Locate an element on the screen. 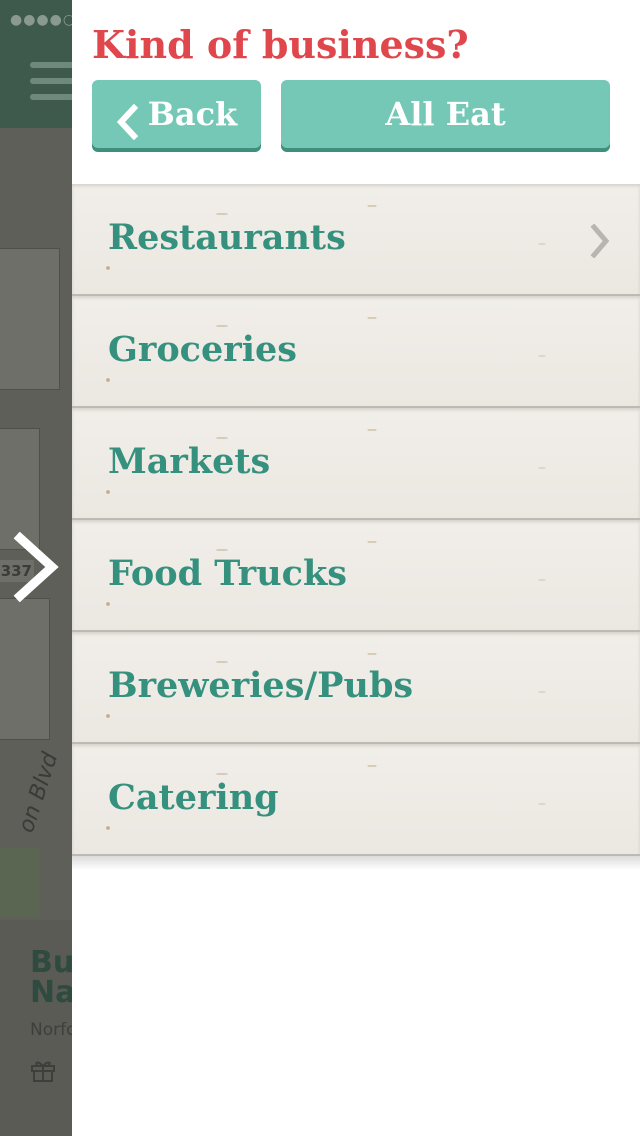  list-bottom-shadow is located at coordinates (356, 863).